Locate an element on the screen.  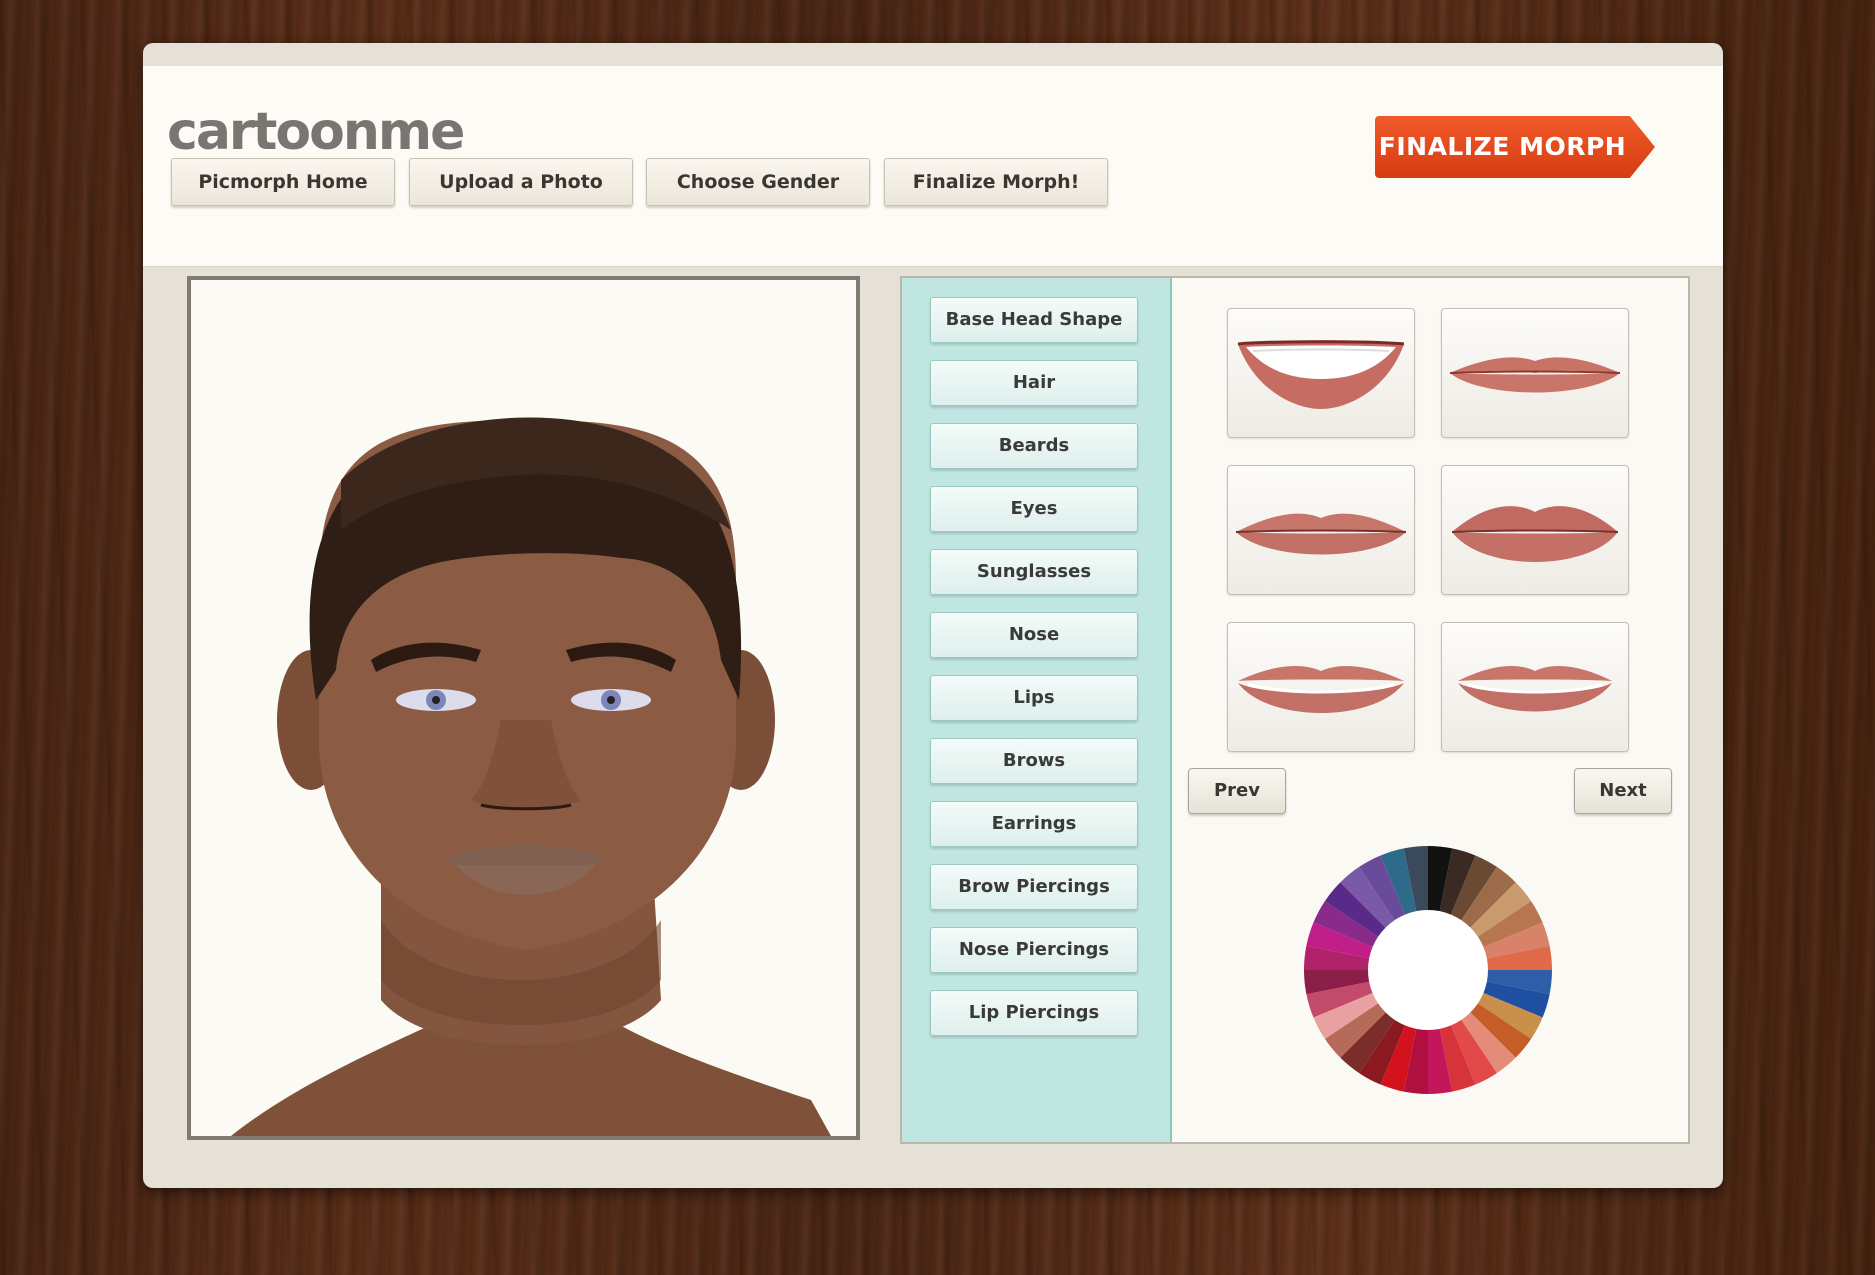
finalize-morph-cta: FINALIZE MORPH is located at coordinates (1515, 147).